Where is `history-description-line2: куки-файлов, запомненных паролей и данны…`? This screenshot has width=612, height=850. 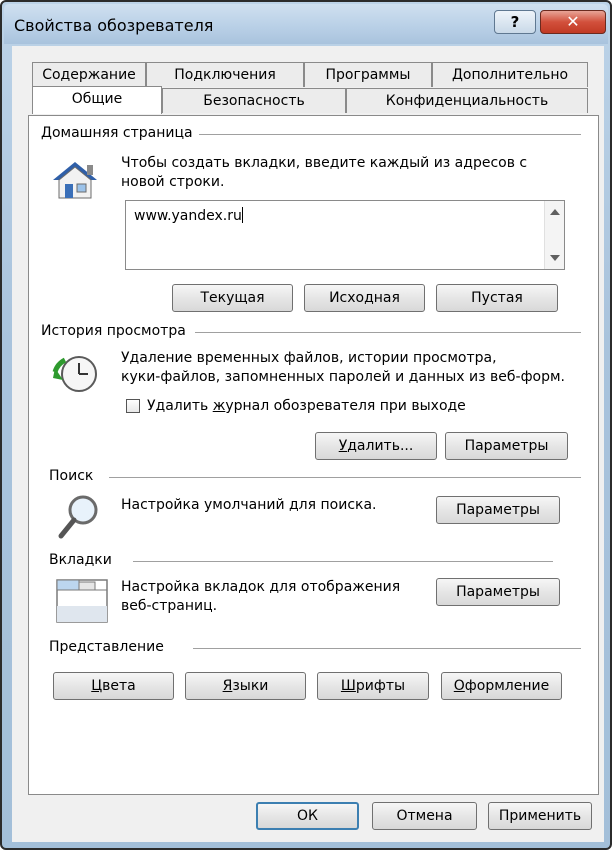
history-description-line2: куки-файлов, запомненных паролей и данны… is located at coordinates (343, 377).